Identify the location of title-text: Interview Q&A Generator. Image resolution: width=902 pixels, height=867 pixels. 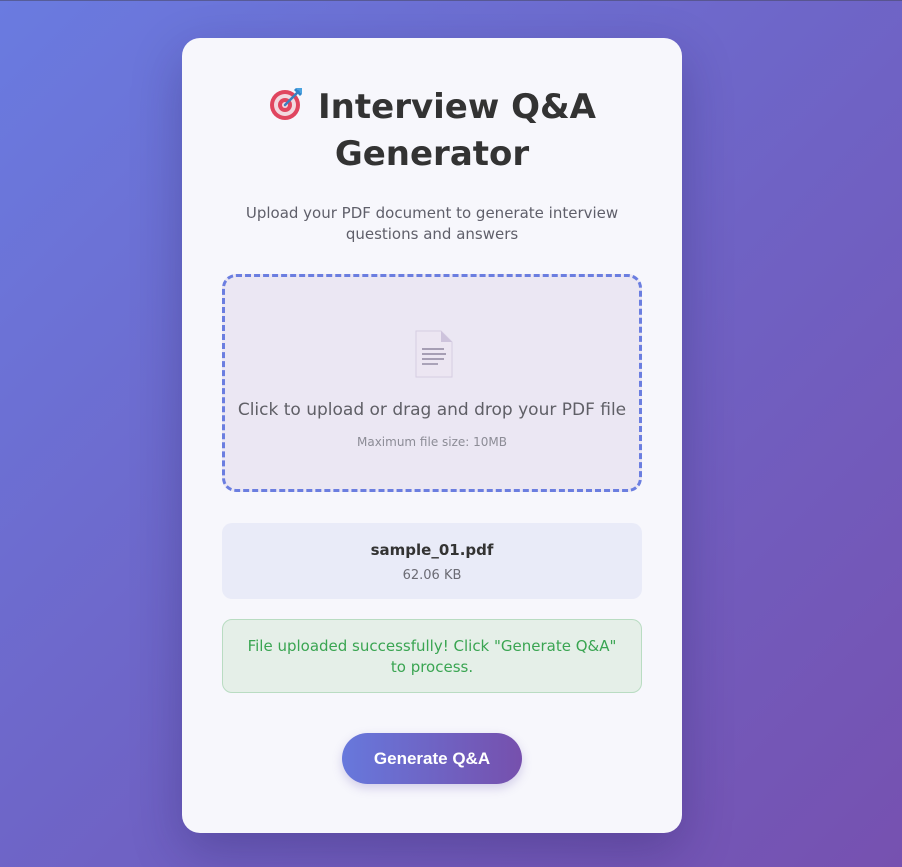
(457, 130).